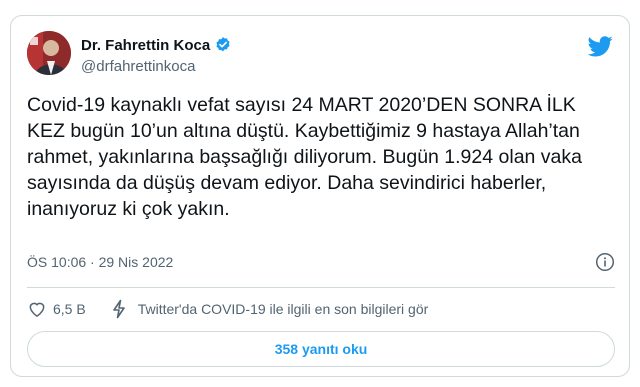 The height and width of the screenshot is (387, 640). What do you see at coordinates (321, 287) in the screenshot?
I see `divider` at bounding box center [321, 287].